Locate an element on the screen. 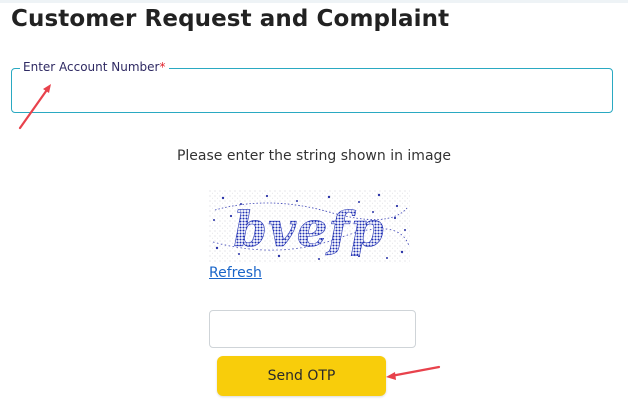 This screenshot has width=628, height=399. account-number-field: Enter Account Number* is located at coordinates (312, 86).